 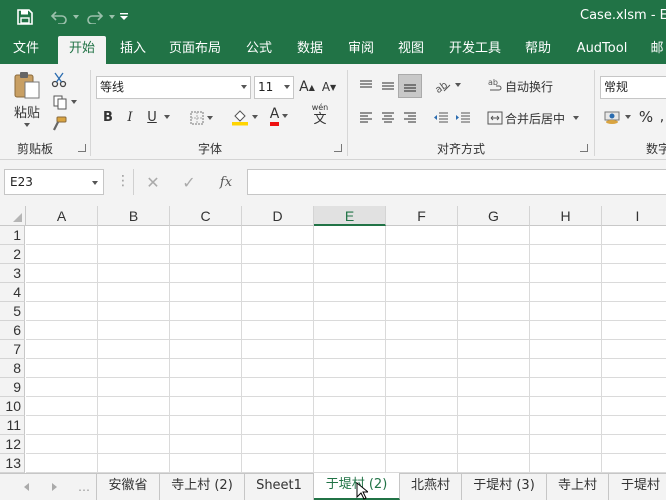 I want to click on tab-data: 数据, so click(x=310, y=49).